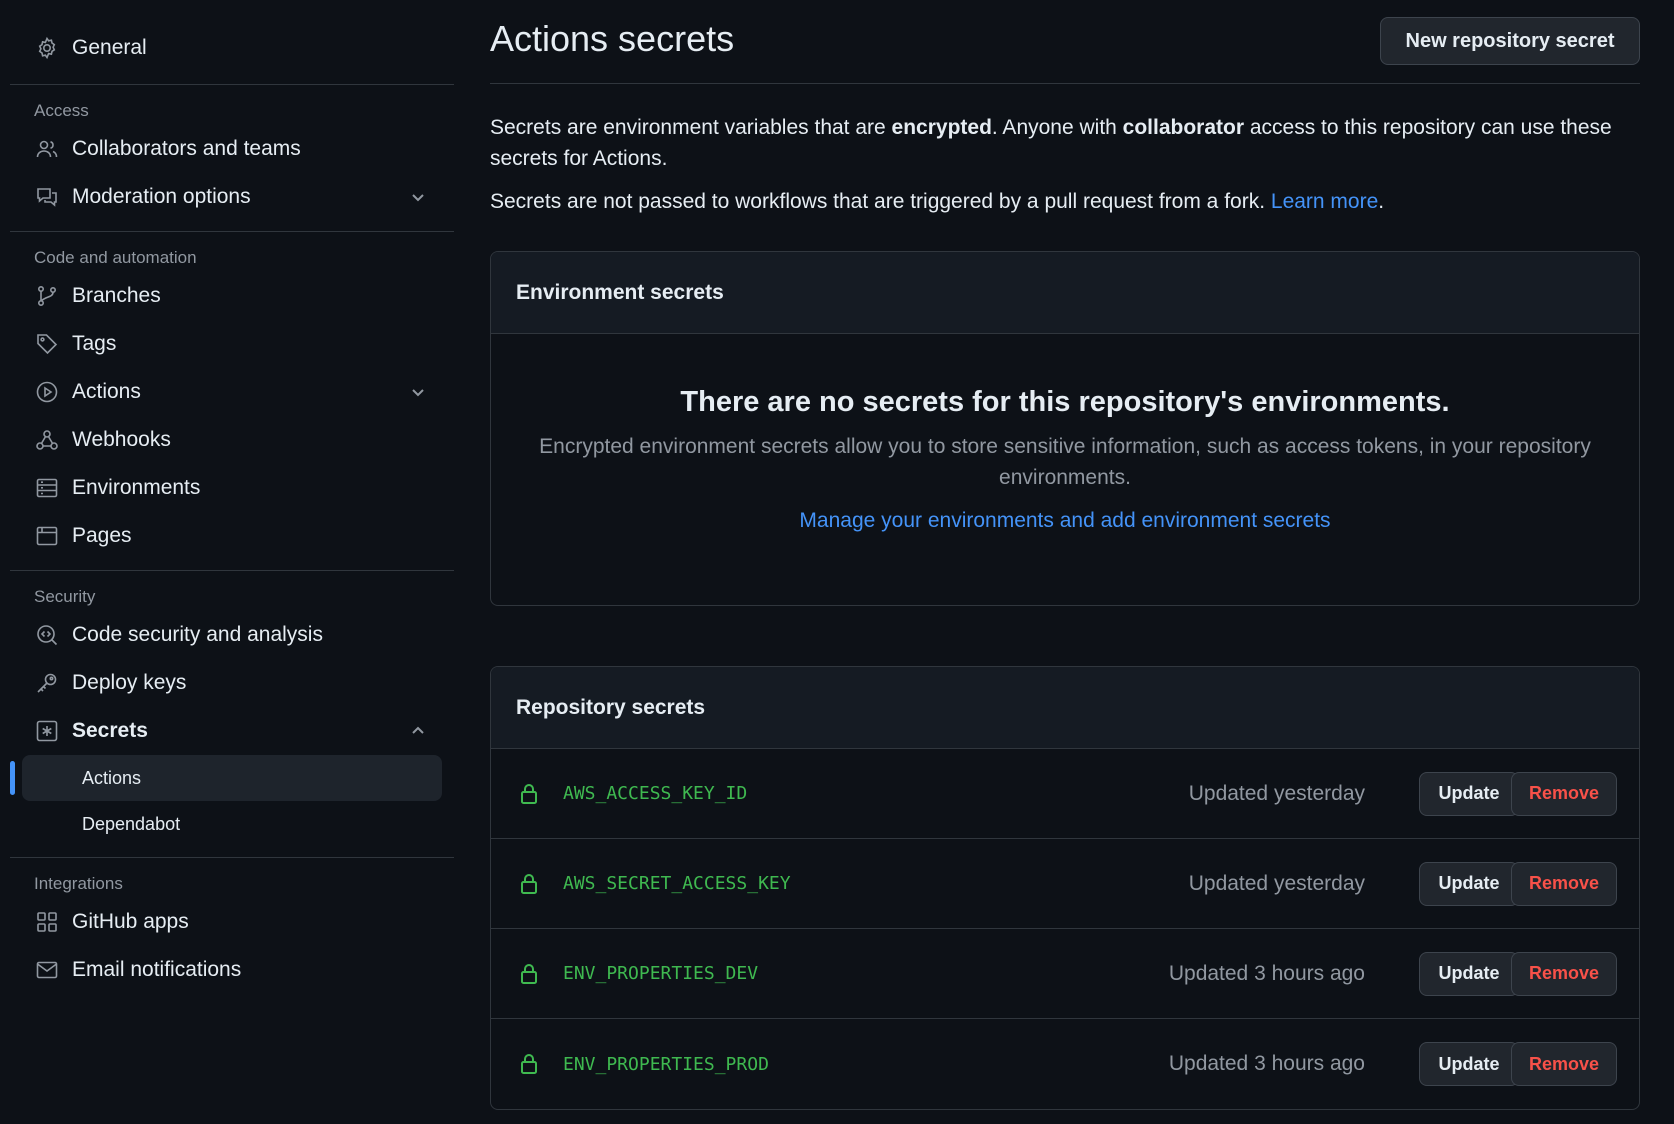 This screenshot has width=1674, height=1124. What do you see at coordinates (47, 683) in the screenshot?
I see `key-icon` at bounding box center [47, 683].